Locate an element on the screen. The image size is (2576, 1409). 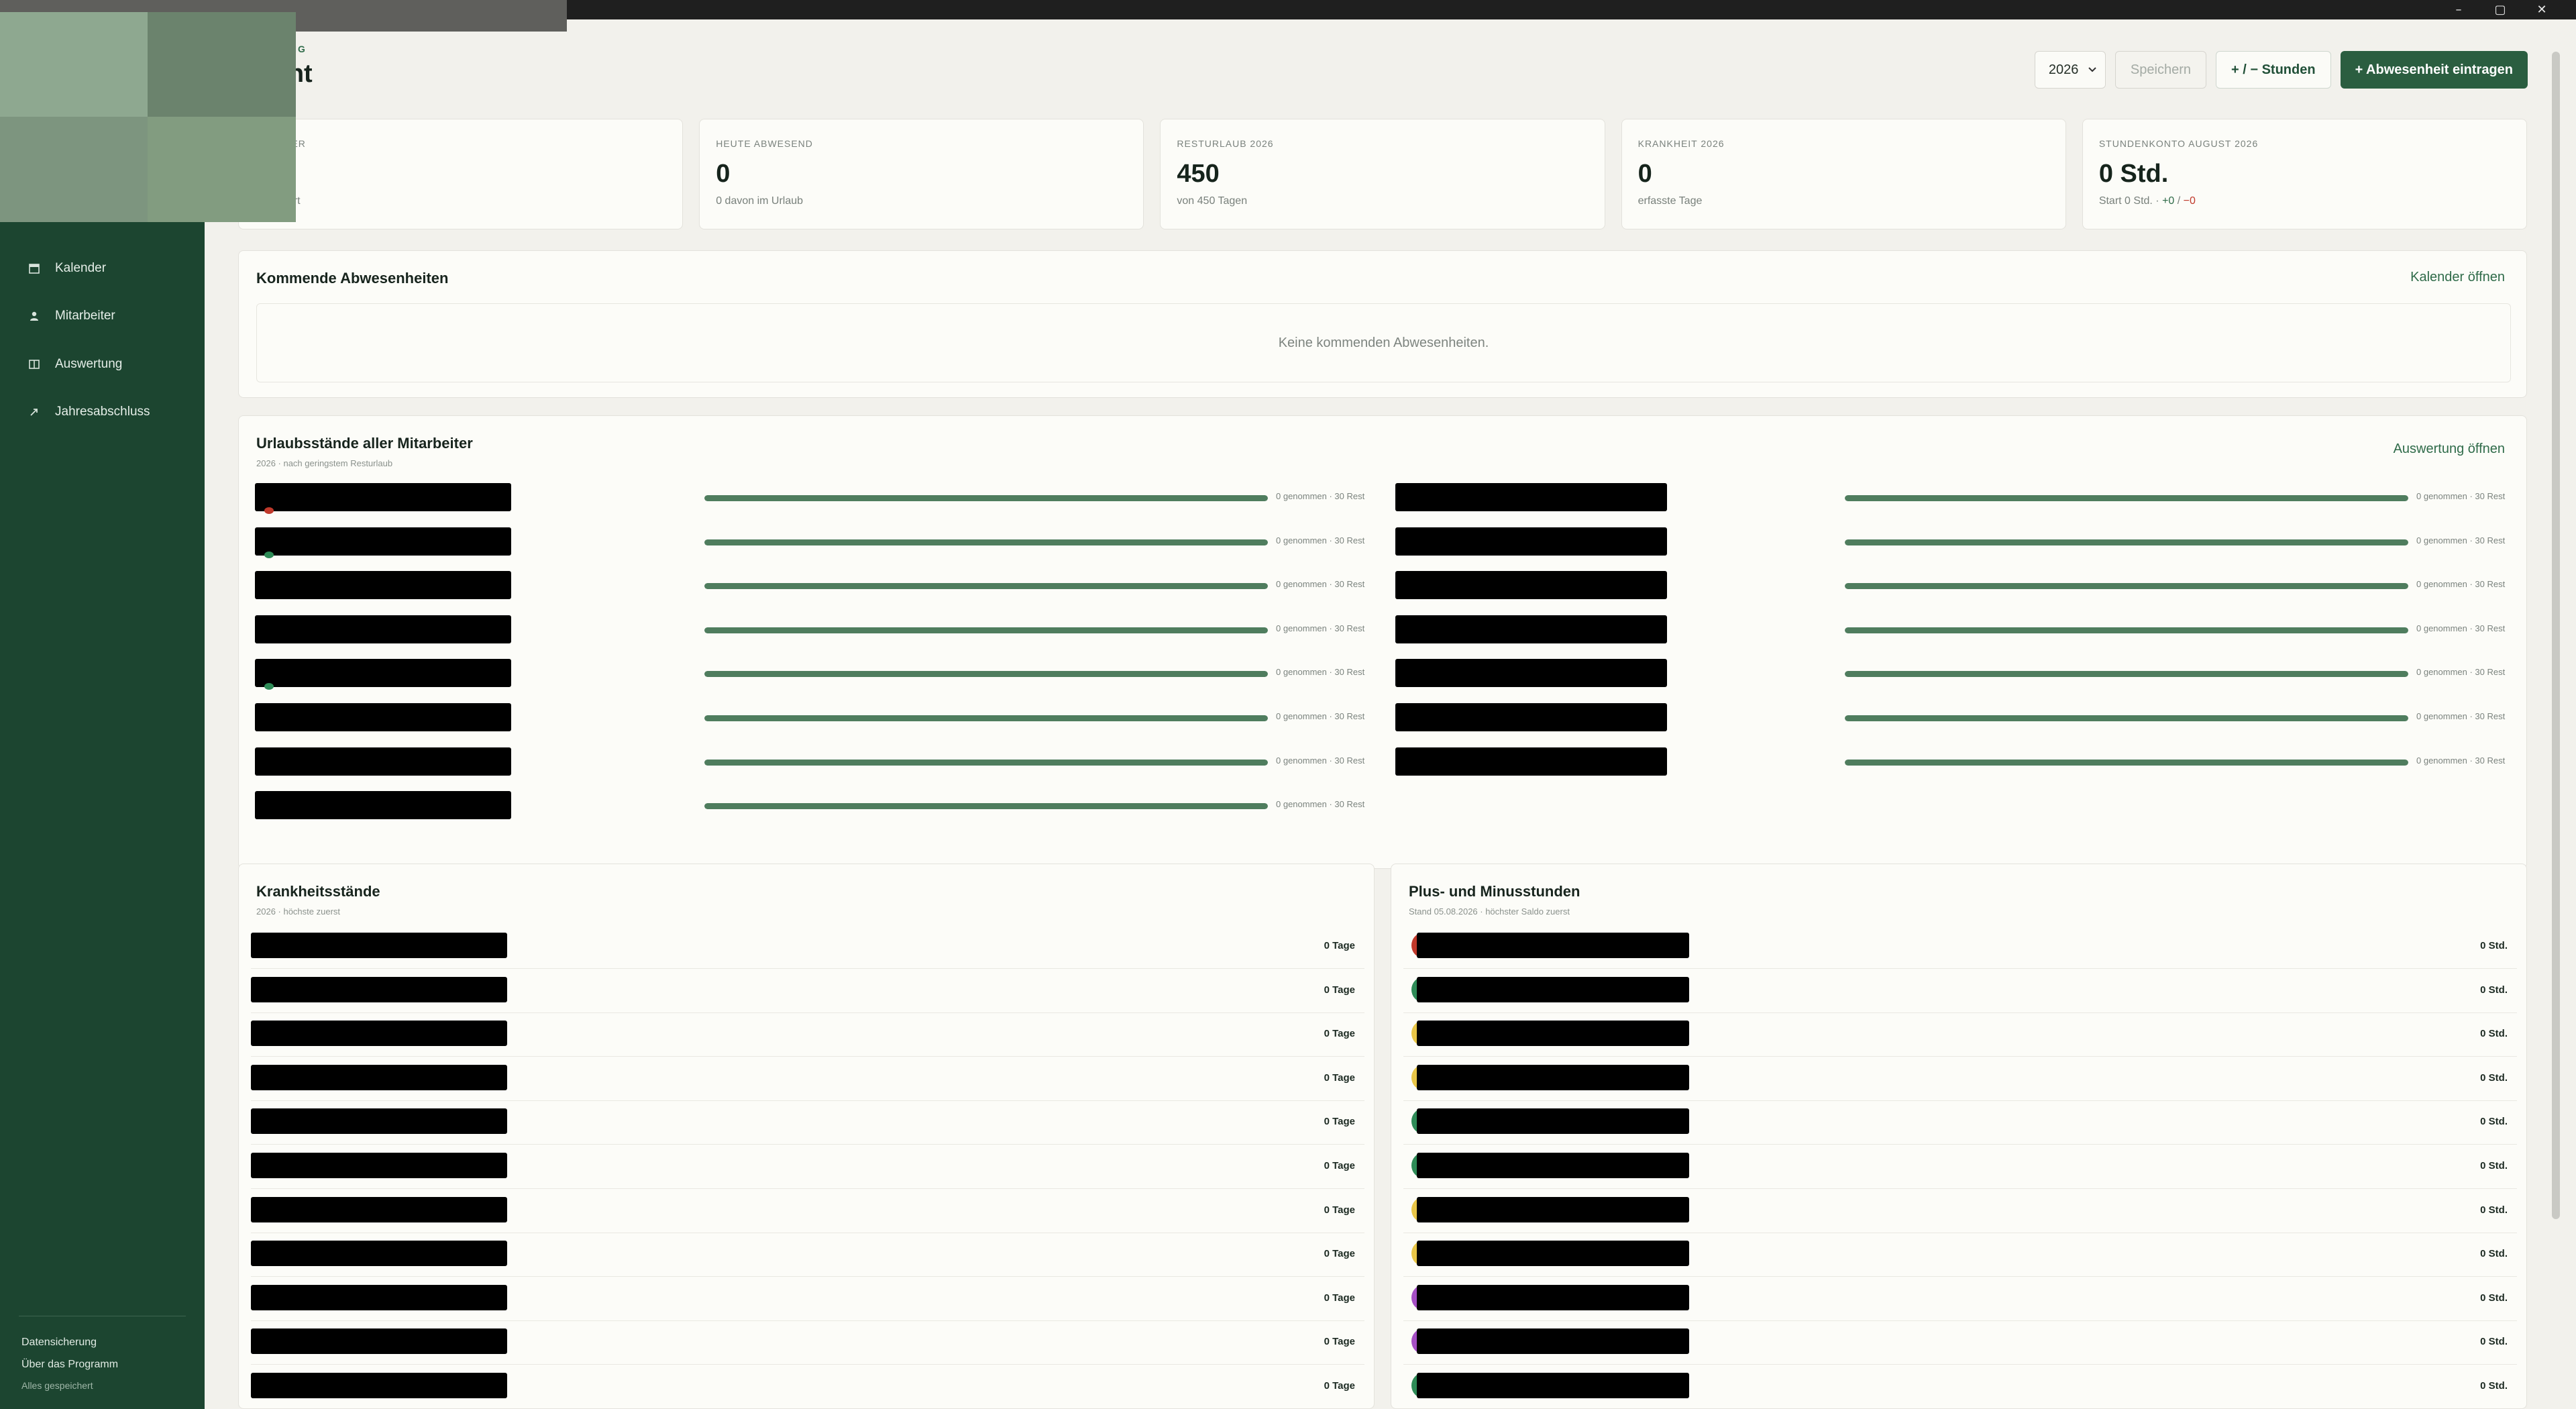
open-calendar-link: Kalender öffnen is located at coordinates (2457, 277).